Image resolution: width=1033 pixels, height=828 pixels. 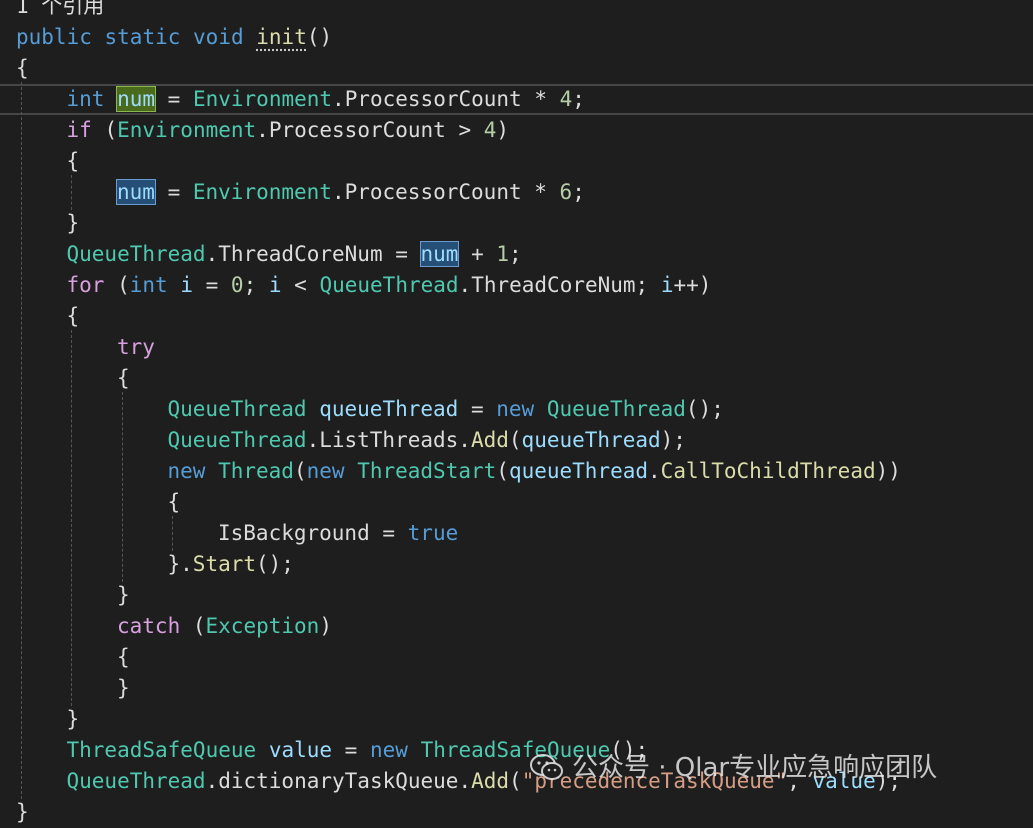 What do you see at coordinates (516, 254) in the screenshot?
I see `code-line: QueueThread.ThreadCoreNum = num + 1;` at bounding box center [516, 254].